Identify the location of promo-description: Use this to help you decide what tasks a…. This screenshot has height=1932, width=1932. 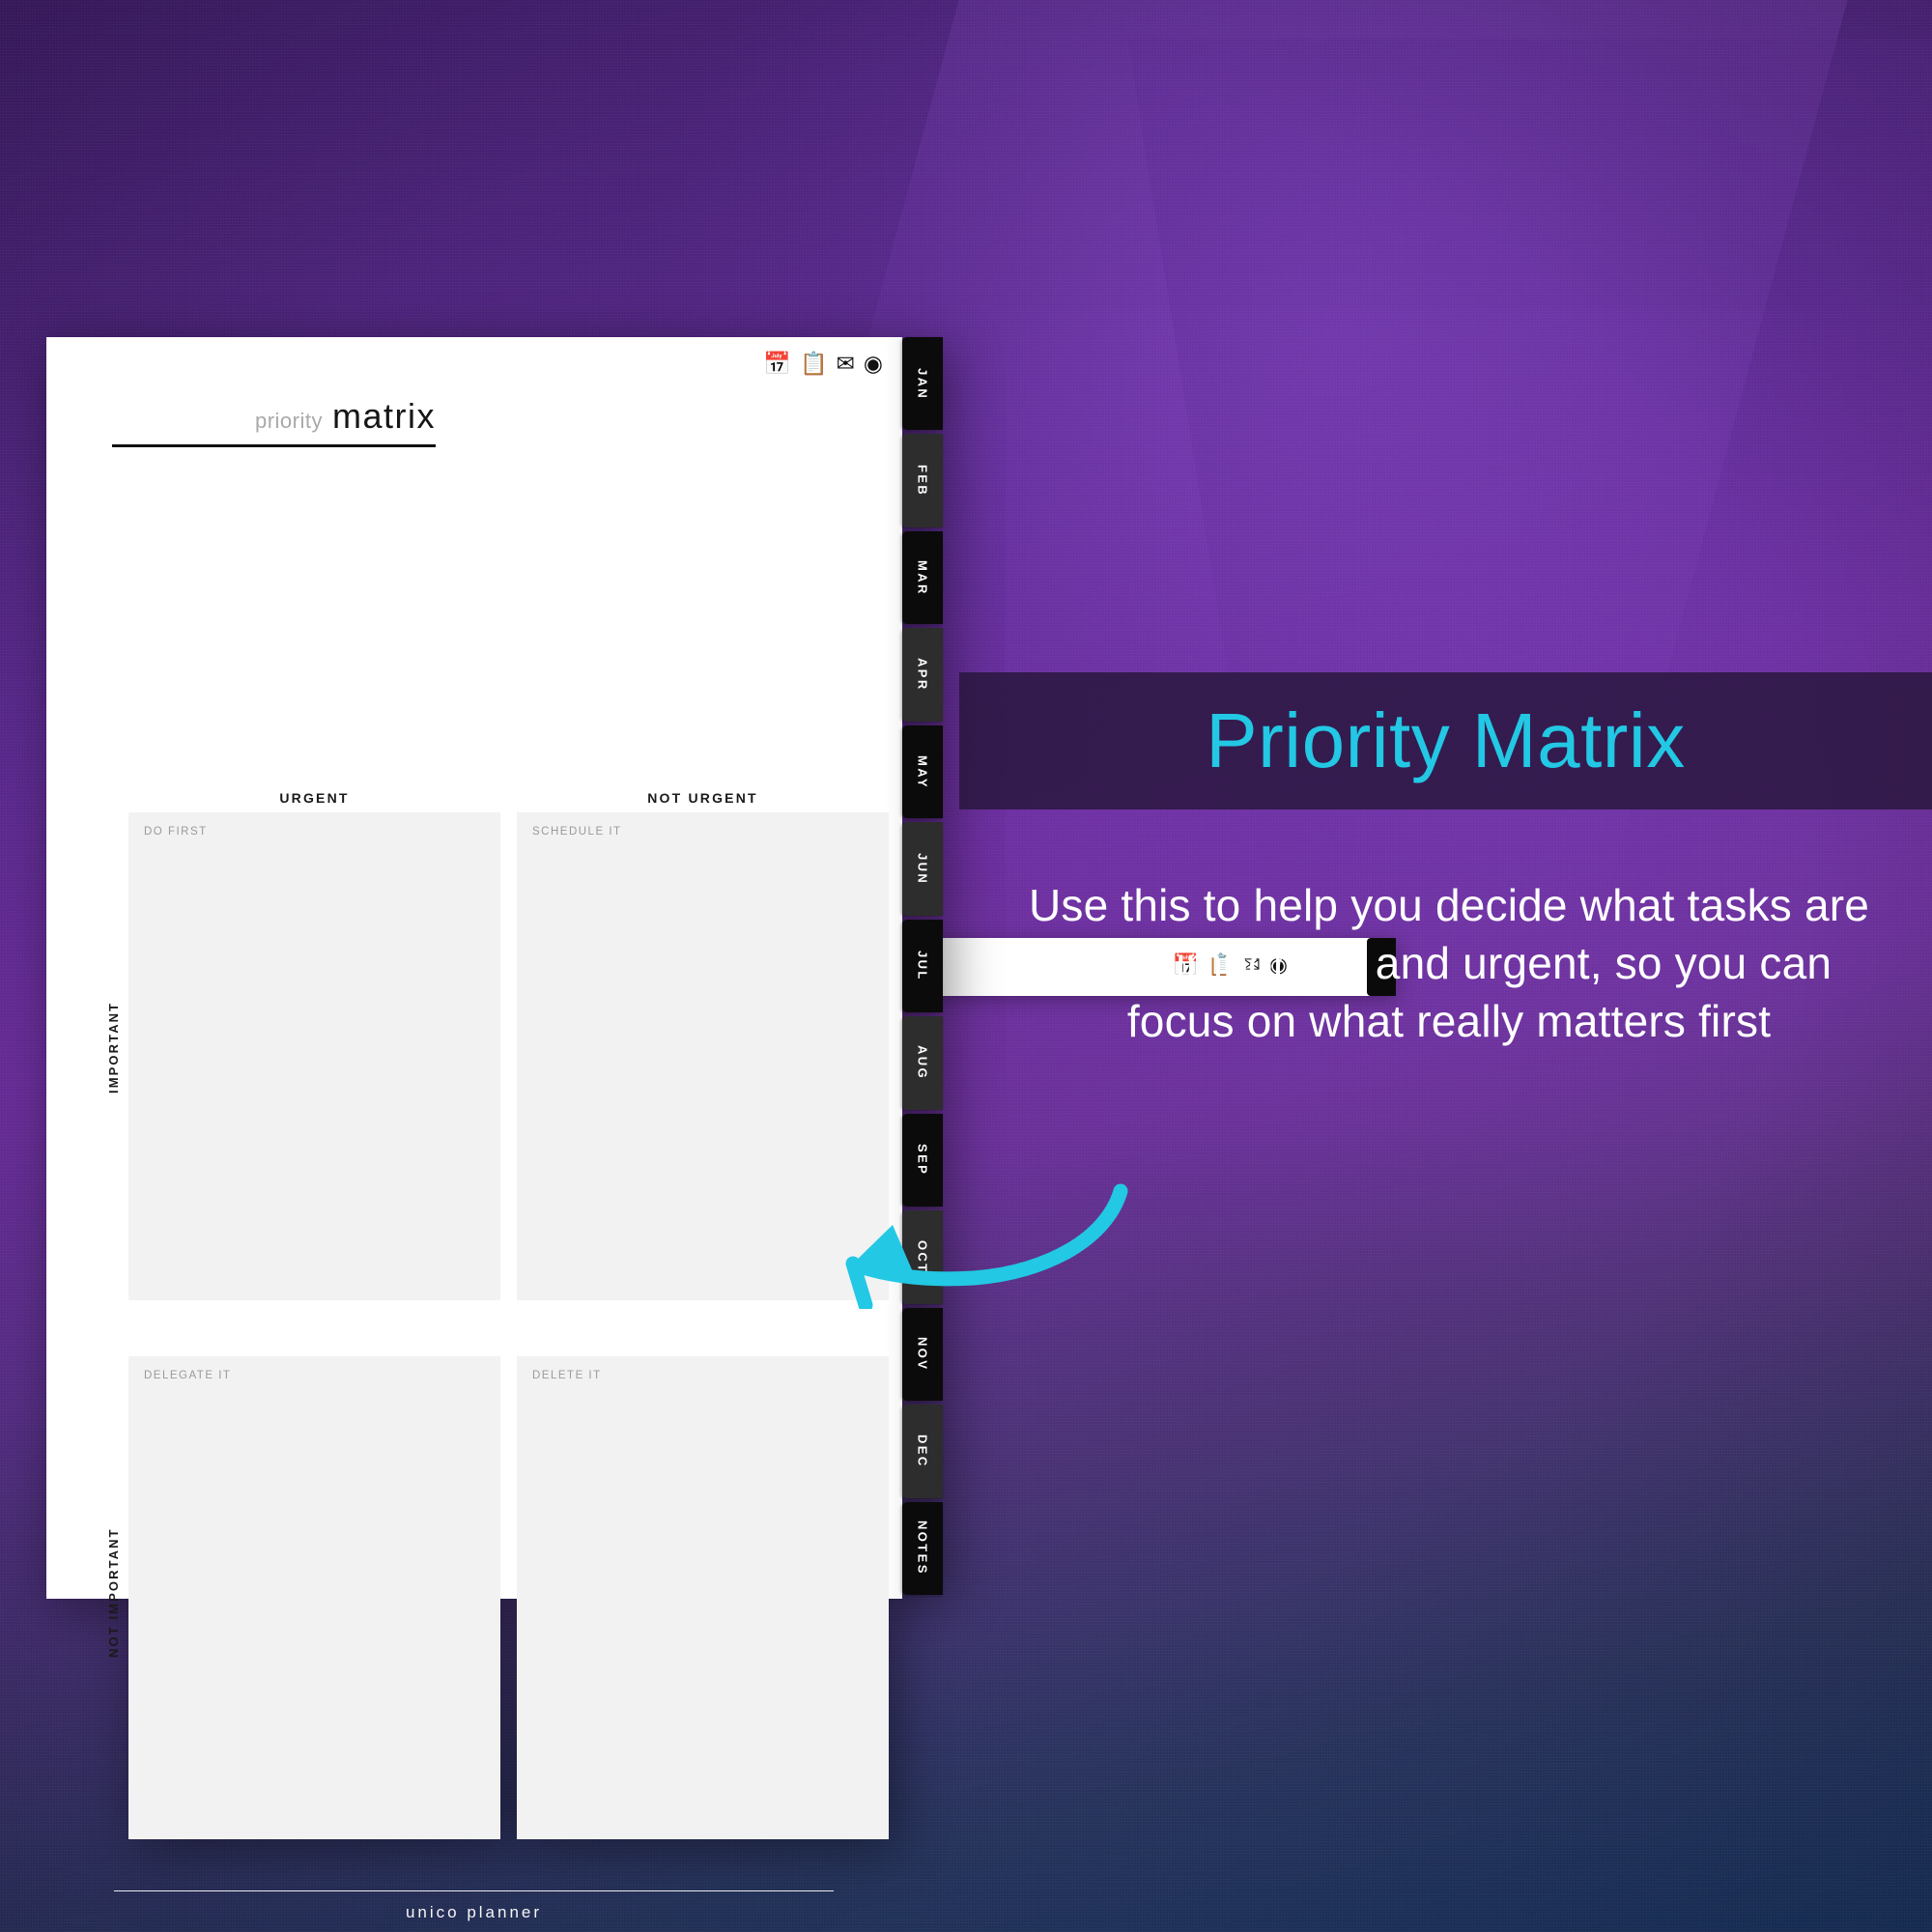
(1449, 963).